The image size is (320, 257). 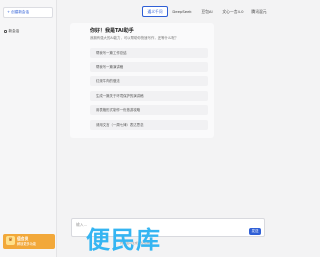 What do you see at coordinates (207, 11) in the screenshot?
I see `tab-doubao: 豆包AI` at bounding box center [207, 11].